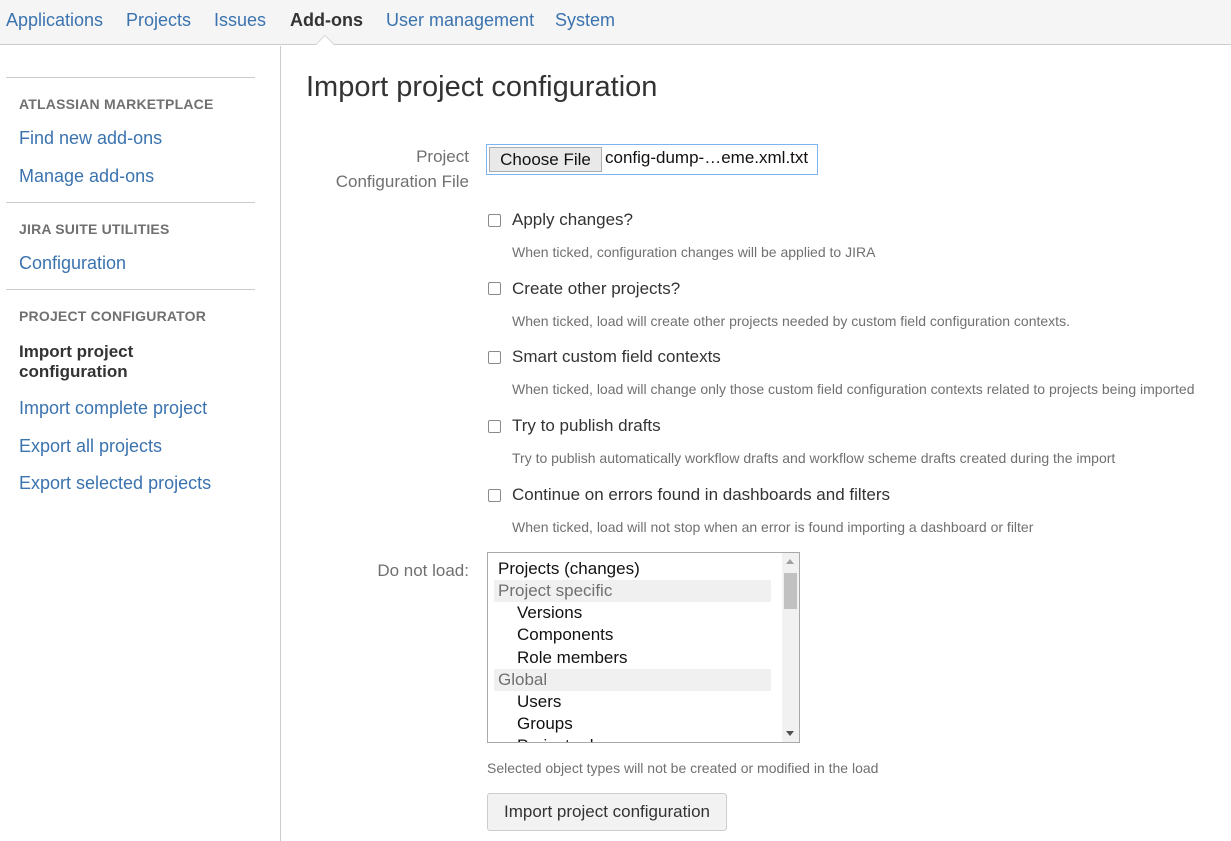 Image resolution: width=1231 pixels, height=841 pixels. I want to click on sidebar-item-export-selected-projects: Export selected projects, so click(115, 483).